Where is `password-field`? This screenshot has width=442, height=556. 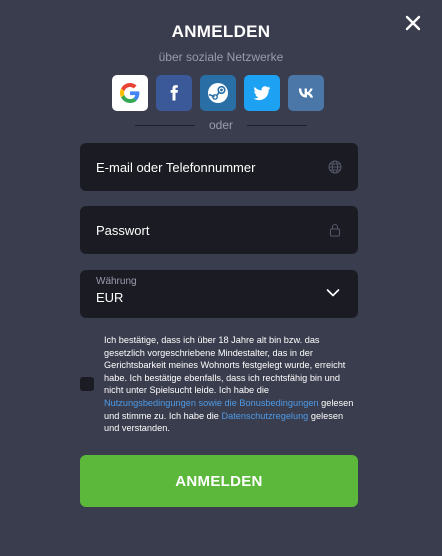
password-field is located at coordinates (219, 230).